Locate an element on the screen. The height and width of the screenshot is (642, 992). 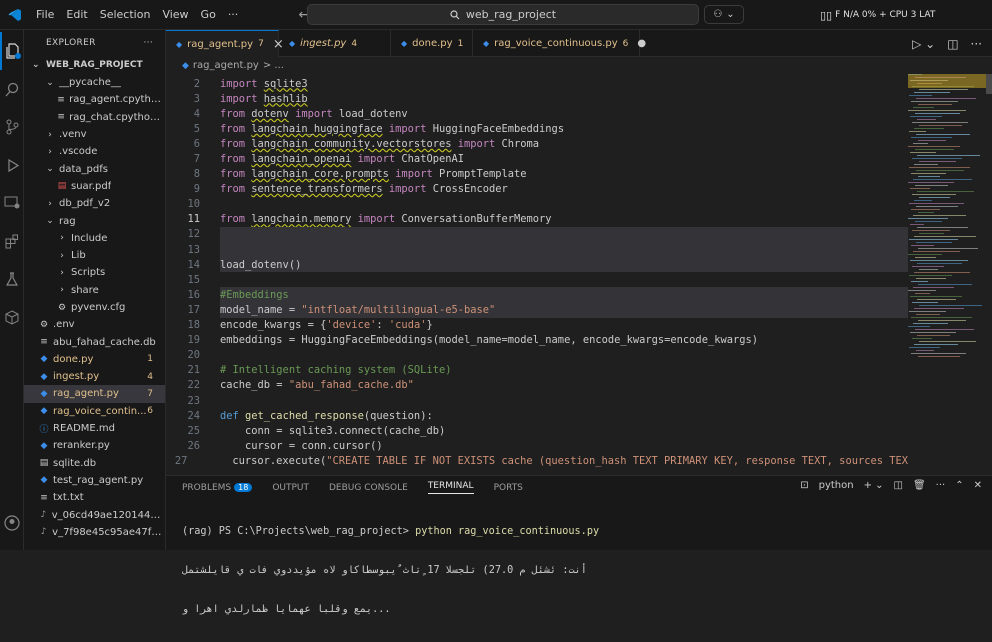
code-line: 3 import hashlib is located at coordinates (537, 98).